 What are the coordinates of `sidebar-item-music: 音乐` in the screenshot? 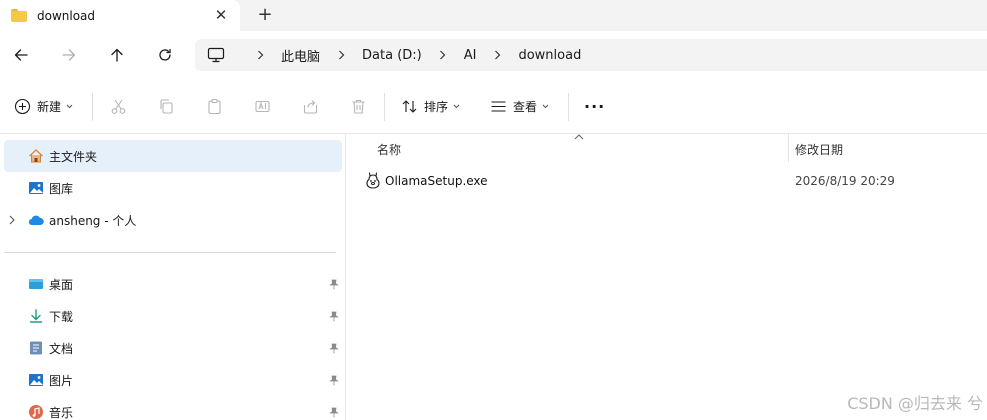 It's located at (173, 408).